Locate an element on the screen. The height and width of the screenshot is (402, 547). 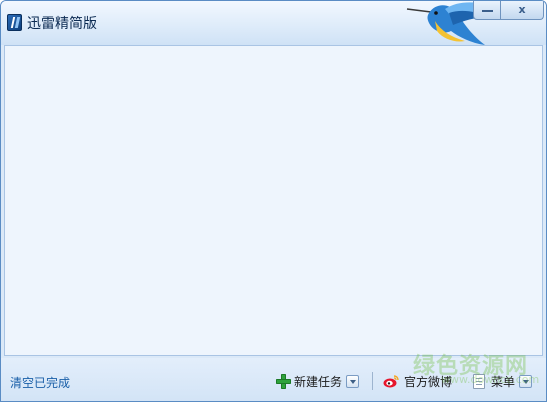
status-bar: 清空已完成 新建任务 官方微博 菜单 is located at coordinates (273, 379).